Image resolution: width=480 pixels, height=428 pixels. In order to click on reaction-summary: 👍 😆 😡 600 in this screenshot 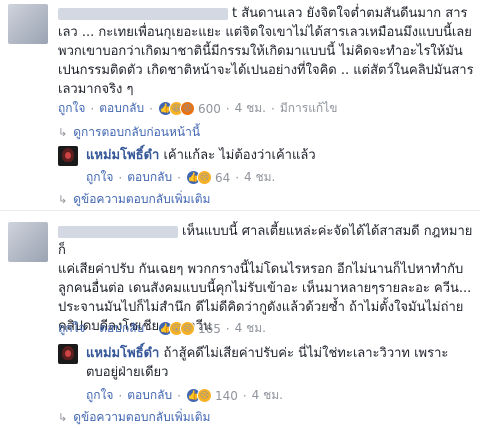, I will do `click(189, 108)`.